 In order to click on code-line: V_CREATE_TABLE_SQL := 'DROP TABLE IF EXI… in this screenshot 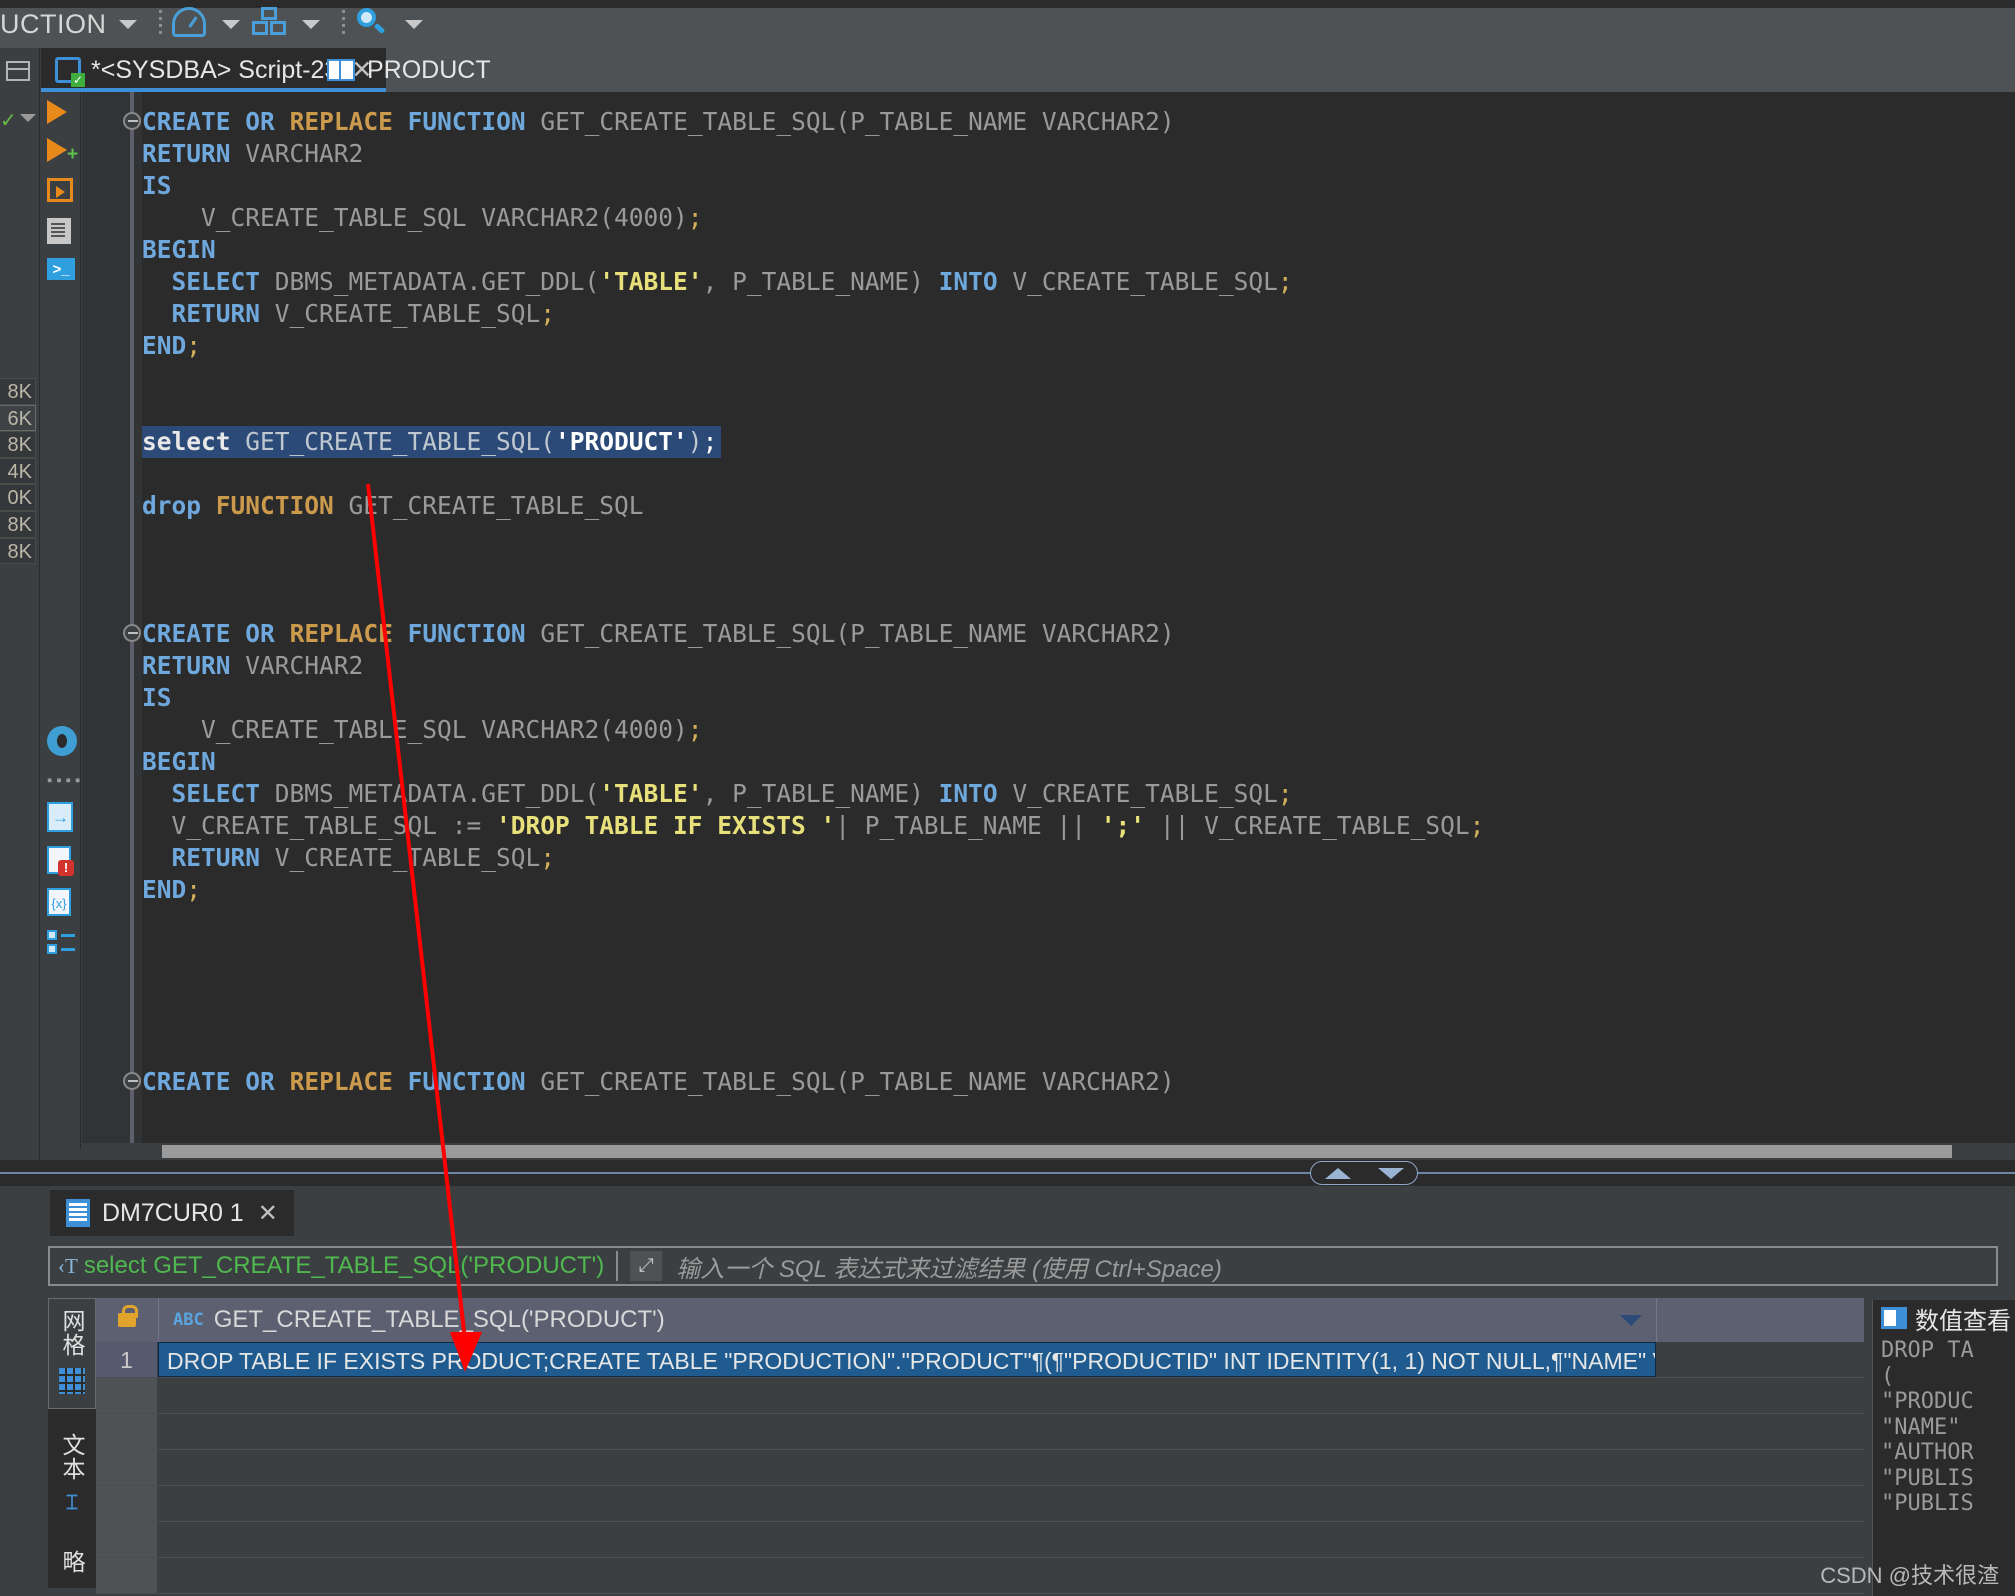, I will do `click(1077, 826)`.